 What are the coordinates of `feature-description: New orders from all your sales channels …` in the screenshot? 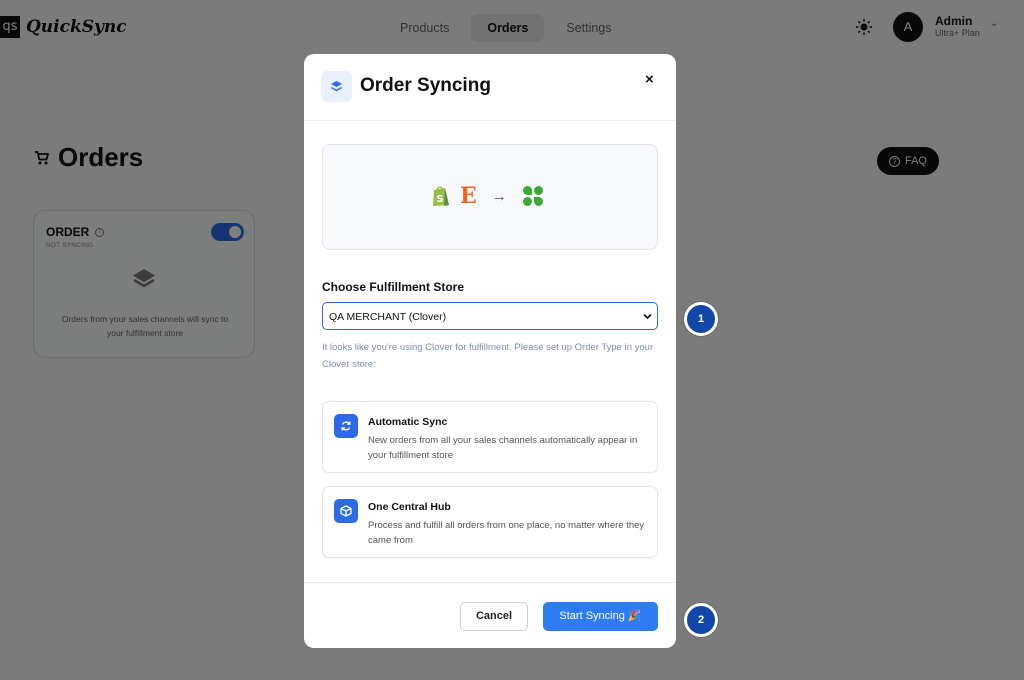 It's located at (503, 448).